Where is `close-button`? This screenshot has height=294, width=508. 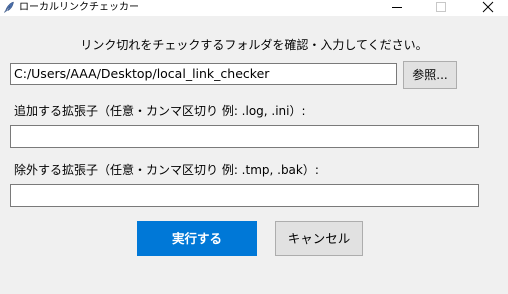
close-button is located at coordinates (485, 8).